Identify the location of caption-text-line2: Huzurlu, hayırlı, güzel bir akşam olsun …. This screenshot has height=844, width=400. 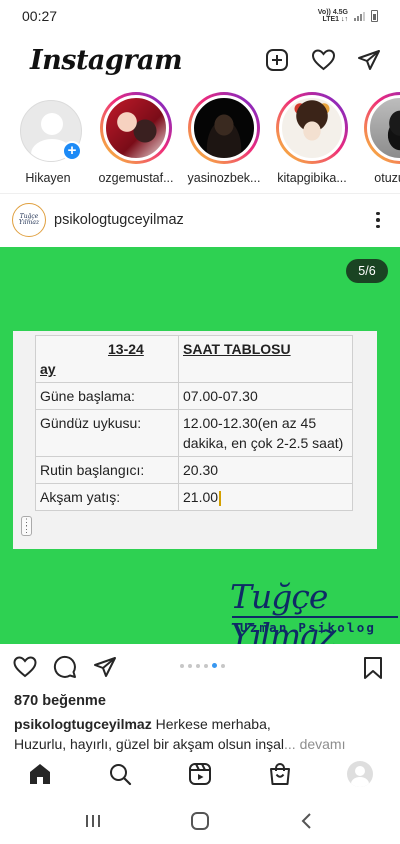
(149, 744).